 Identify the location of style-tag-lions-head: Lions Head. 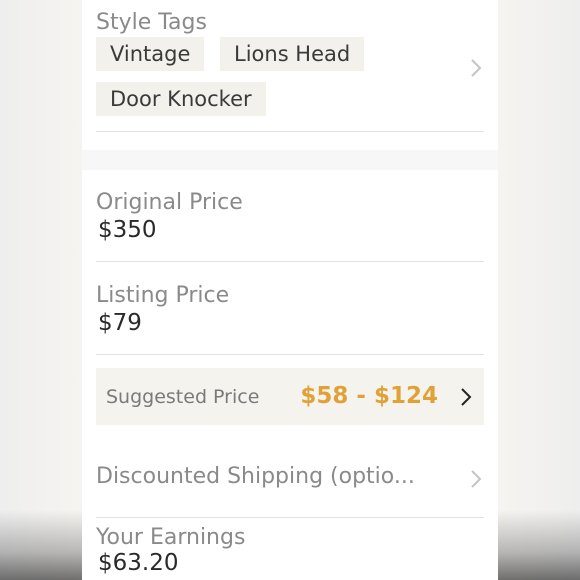
(292, 54).